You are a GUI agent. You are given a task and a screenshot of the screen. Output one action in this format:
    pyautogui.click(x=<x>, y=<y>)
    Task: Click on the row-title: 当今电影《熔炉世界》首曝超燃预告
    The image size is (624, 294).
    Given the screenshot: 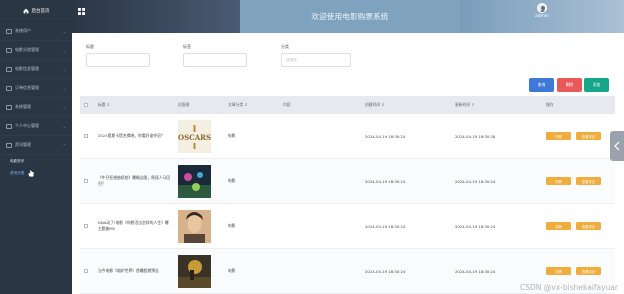 What is the action you would take?
    pyautogui.click(x=128, y=270)
    